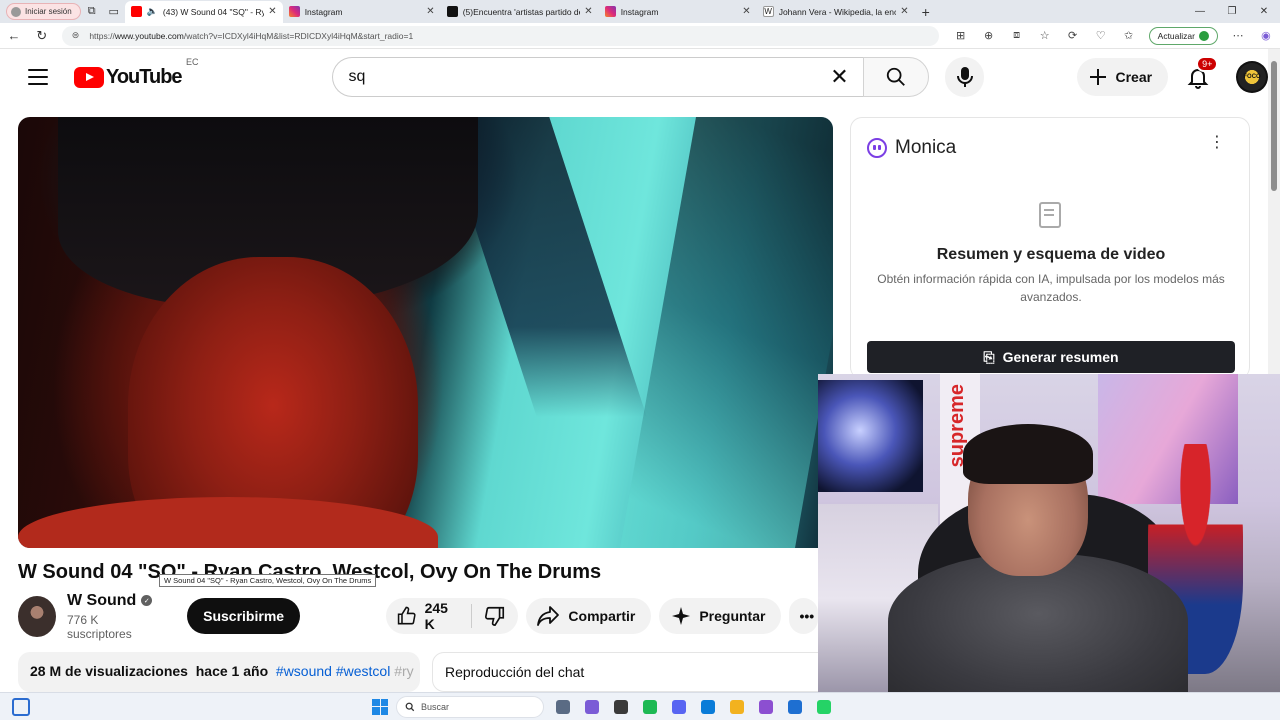 Image resolution: width=1280 pixels, height=721 pixels. I want to click on verified-icon: ✓, so click(147, 600).